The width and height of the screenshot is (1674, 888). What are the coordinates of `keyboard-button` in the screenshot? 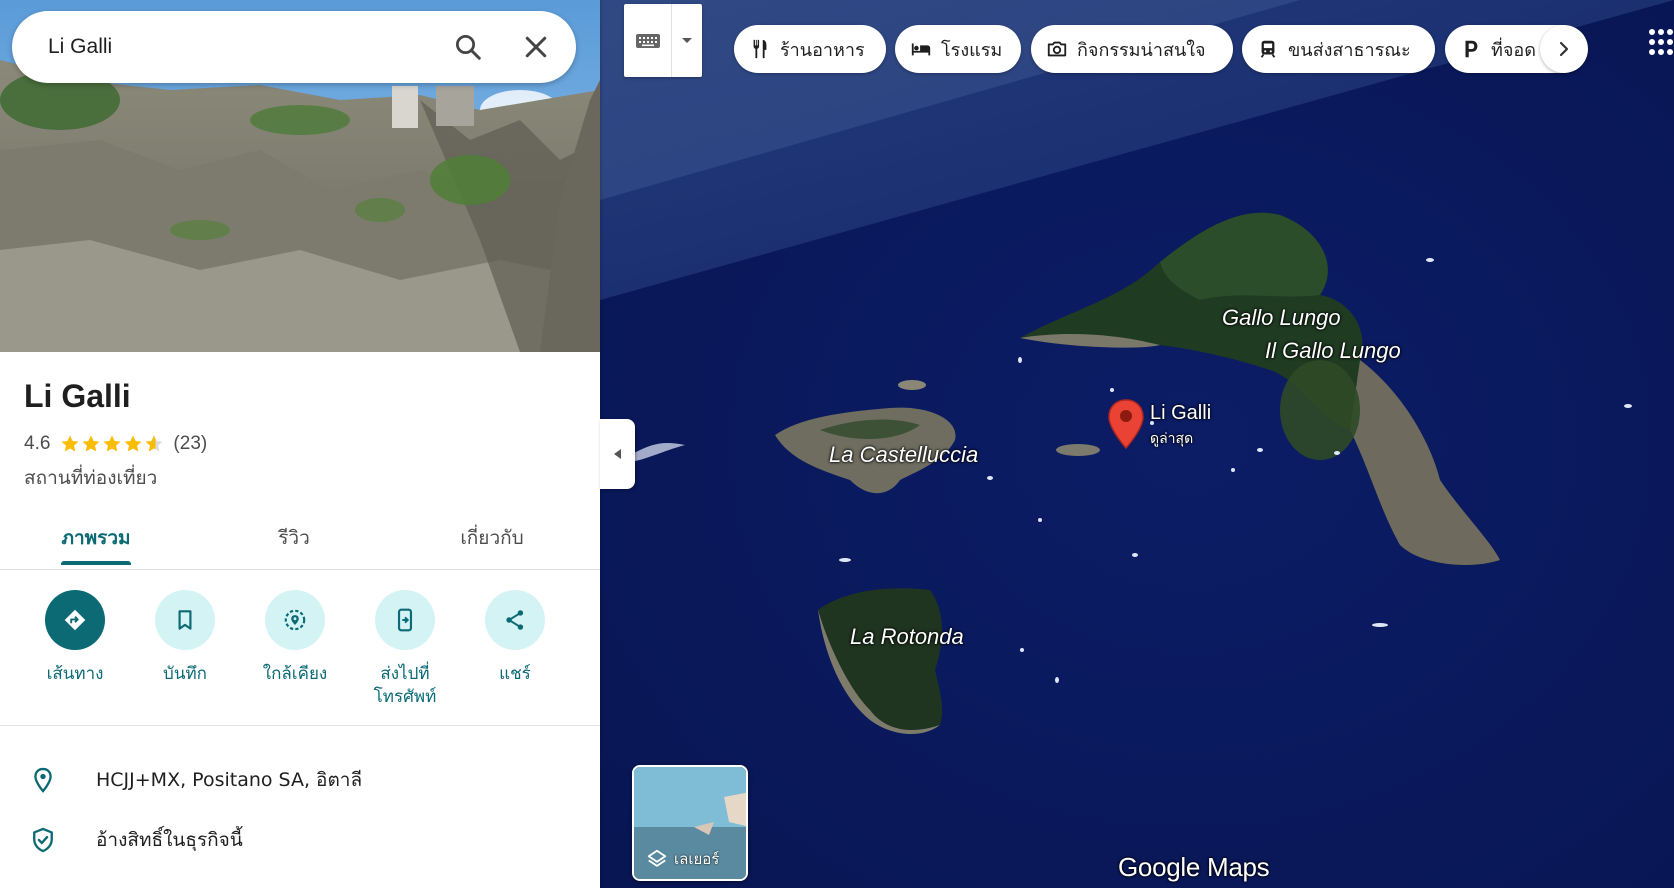 It's located at (648, 40).